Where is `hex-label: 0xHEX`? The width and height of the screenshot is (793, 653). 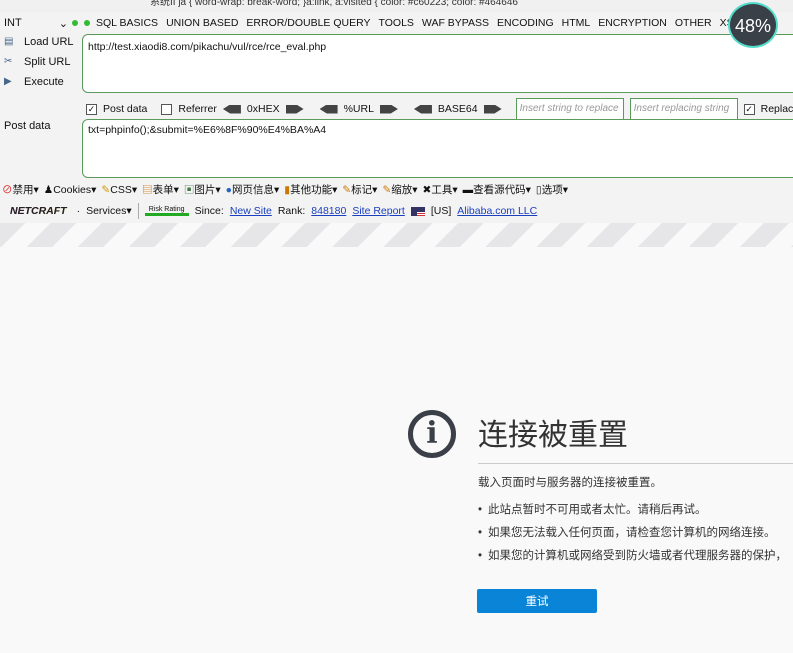 hex-label: 0xHEX is located at coordinates (263, 109).